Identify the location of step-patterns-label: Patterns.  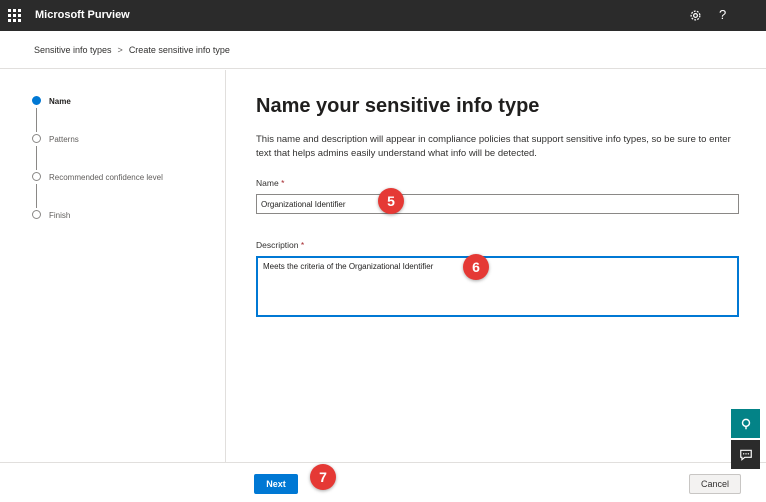
(64, 139).